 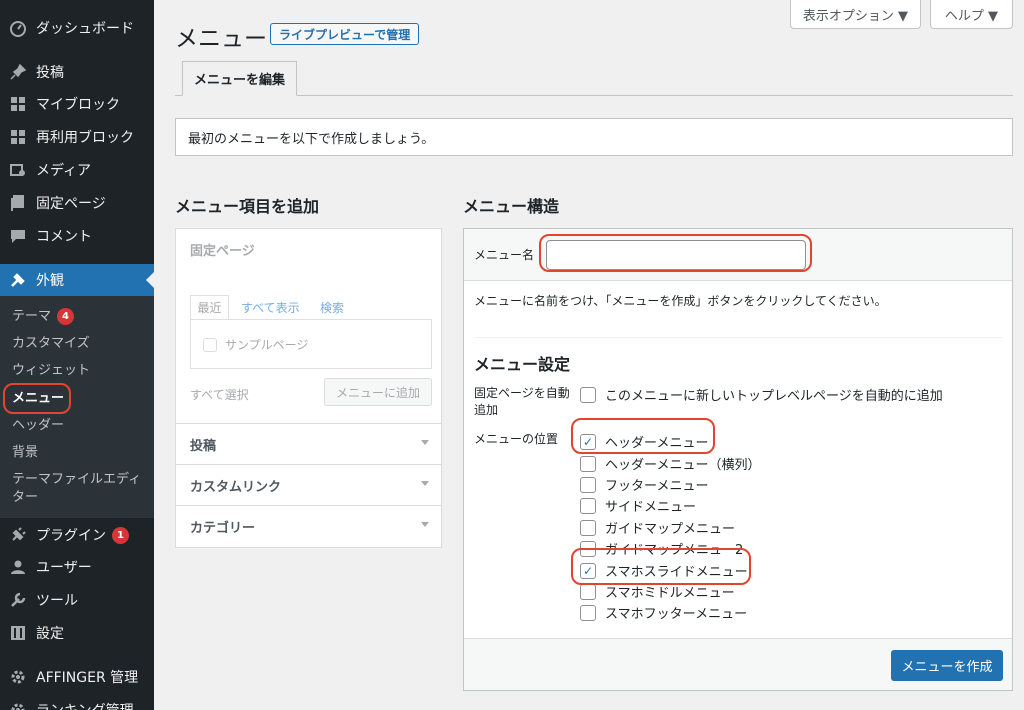 What do you see at coordinates (511, 206) in the screenshot?
I see `menu-structure-heading: メニュー構造` at bounding box center [511, 206].